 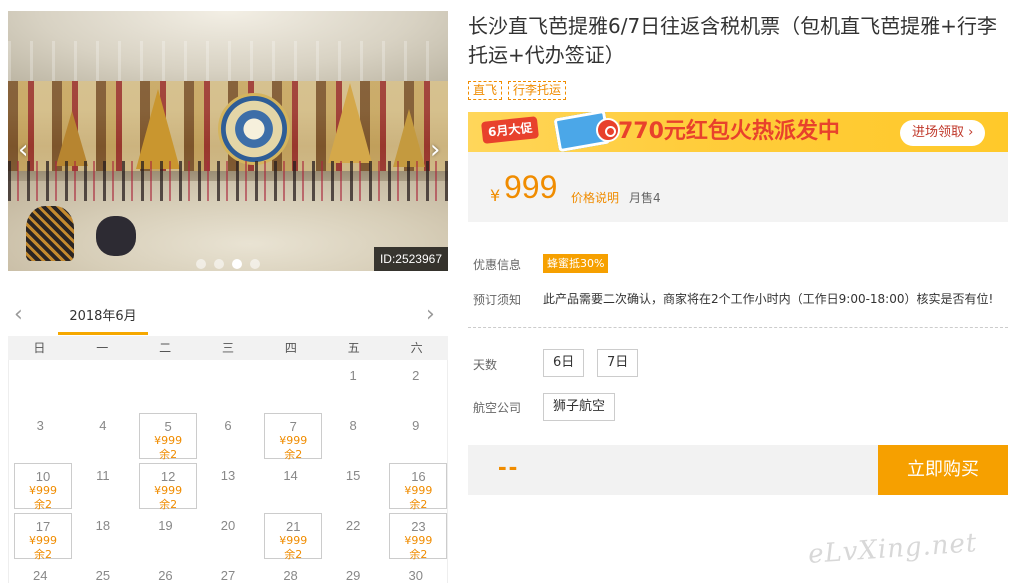 I want to click on calendar-day-number: 11, so click(x=103, y=475).